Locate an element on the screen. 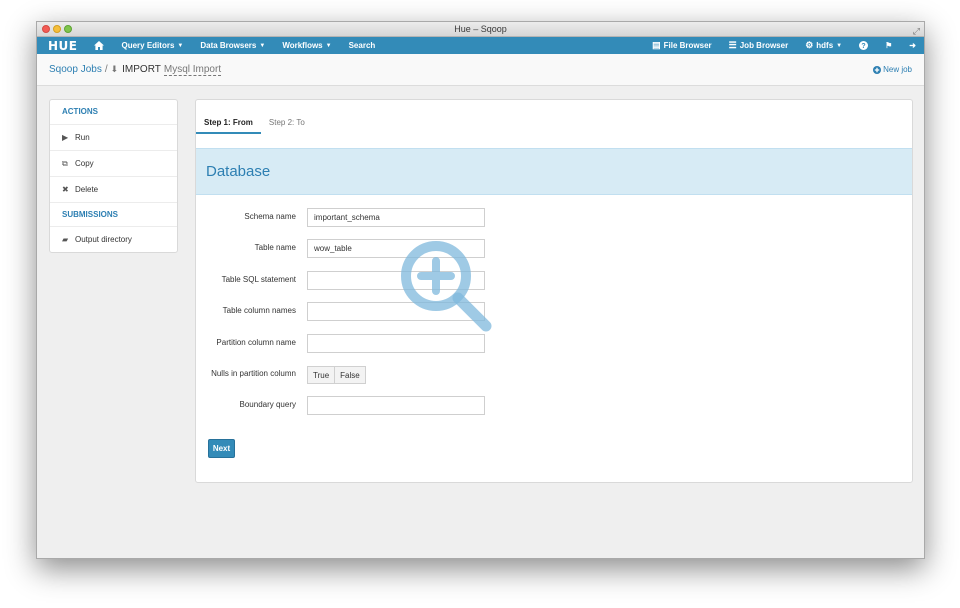 The width and height of the screenshot is (960, 608). new-job-label: New job is located at coordinates (897, 69).